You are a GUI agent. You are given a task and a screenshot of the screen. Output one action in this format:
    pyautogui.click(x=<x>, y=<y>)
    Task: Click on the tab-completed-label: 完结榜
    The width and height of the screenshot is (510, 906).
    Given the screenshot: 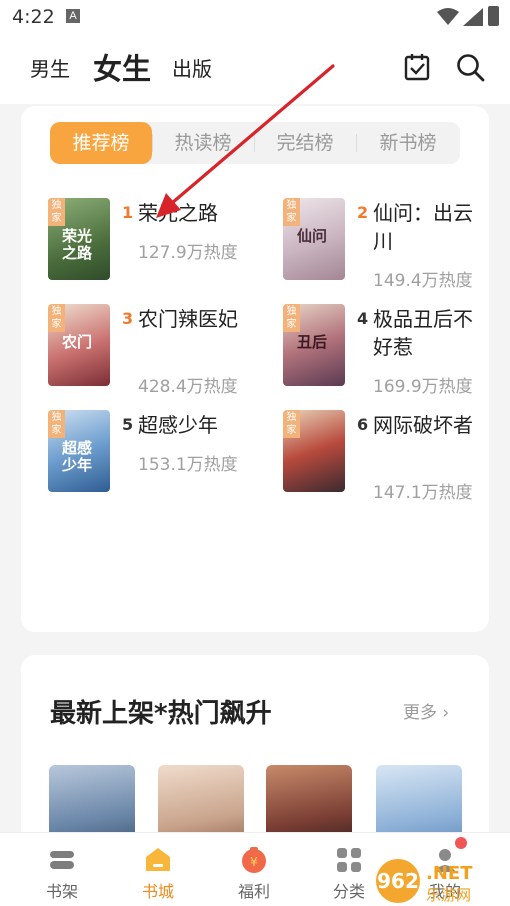 What is the action you would take?
    pyautogui.click(x=305, y=143)
    